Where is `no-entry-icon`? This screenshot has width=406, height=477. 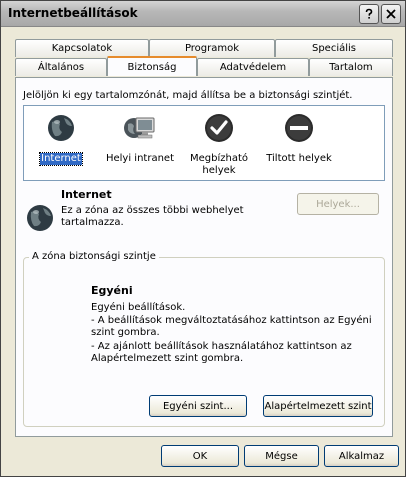
no-entry-icon is located at coordinates (299, 128).